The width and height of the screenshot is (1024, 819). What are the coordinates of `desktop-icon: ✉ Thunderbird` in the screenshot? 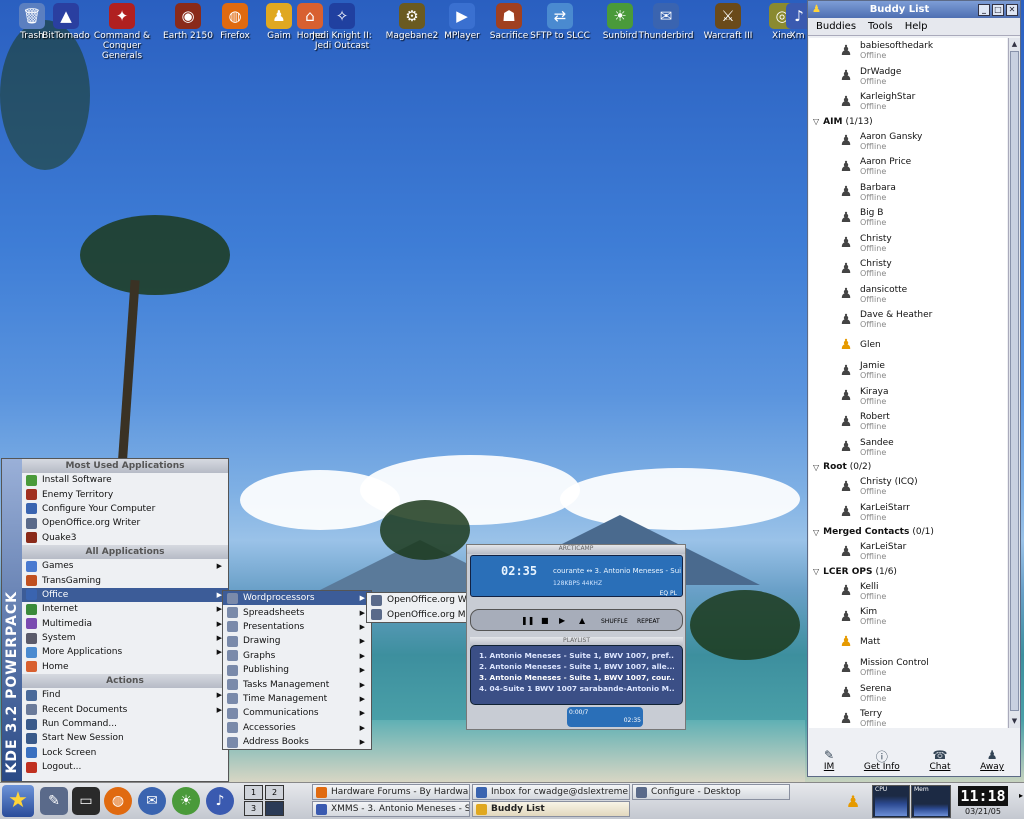 It's located at (666, 21).